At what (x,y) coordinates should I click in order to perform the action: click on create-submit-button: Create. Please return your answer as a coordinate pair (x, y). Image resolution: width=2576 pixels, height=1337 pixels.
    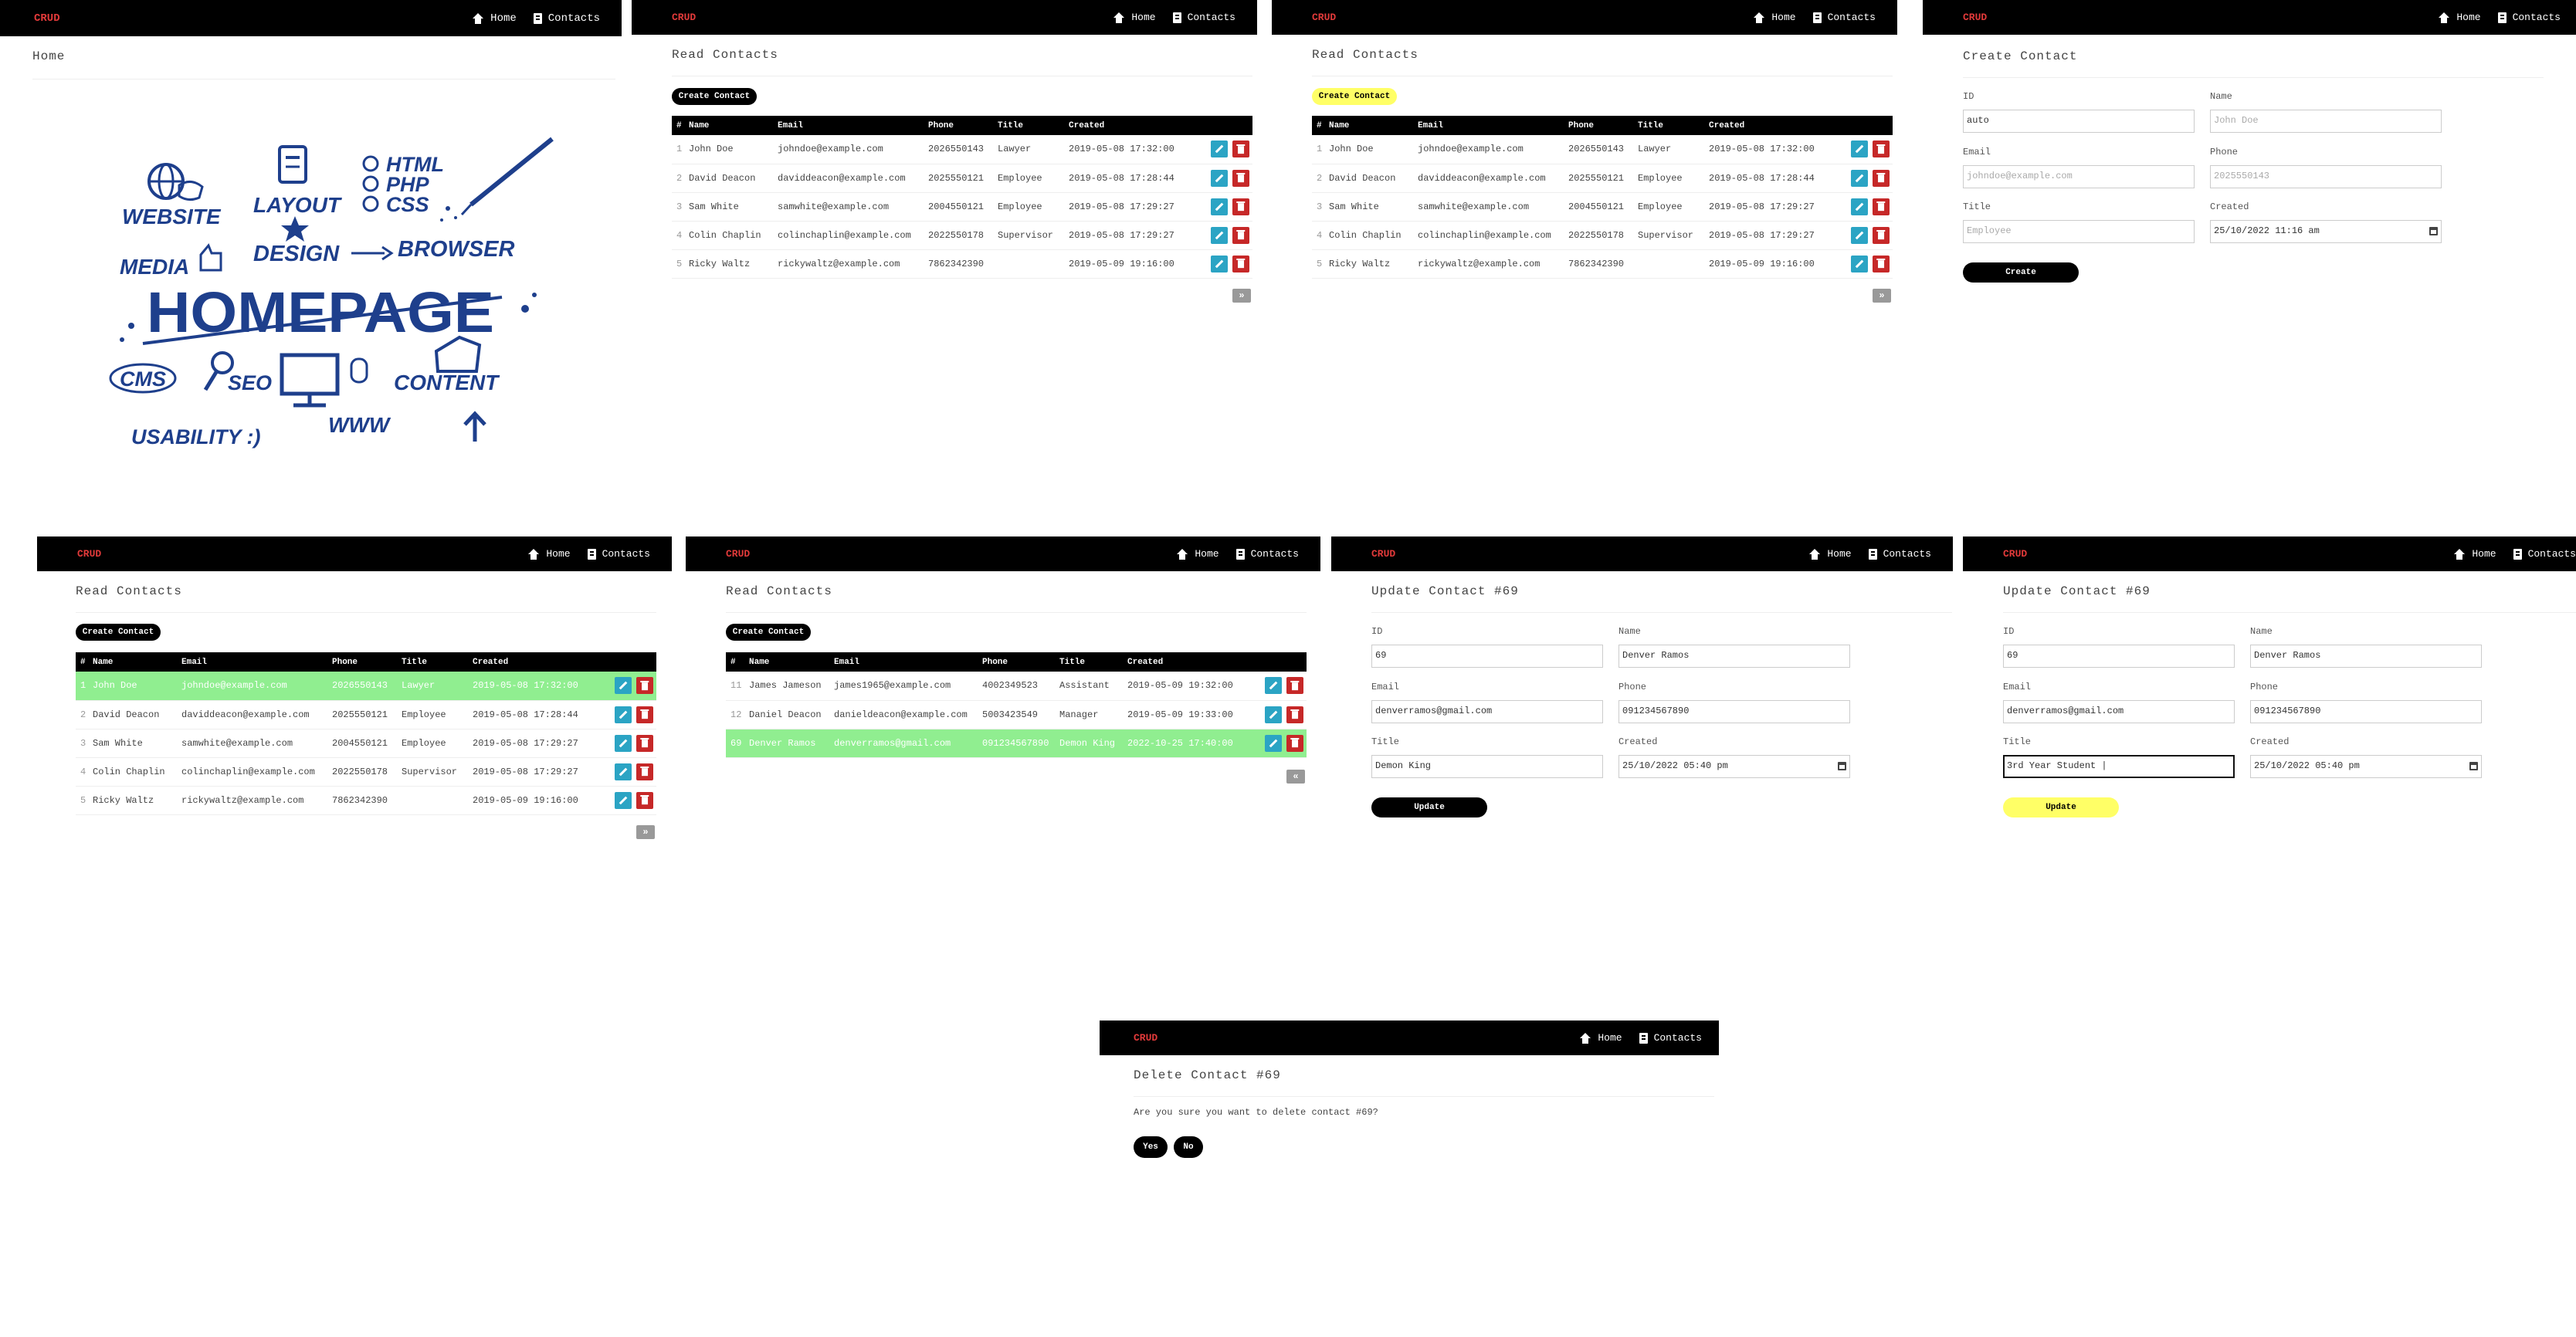
    Looking at the image, I should click on (2021, 272).